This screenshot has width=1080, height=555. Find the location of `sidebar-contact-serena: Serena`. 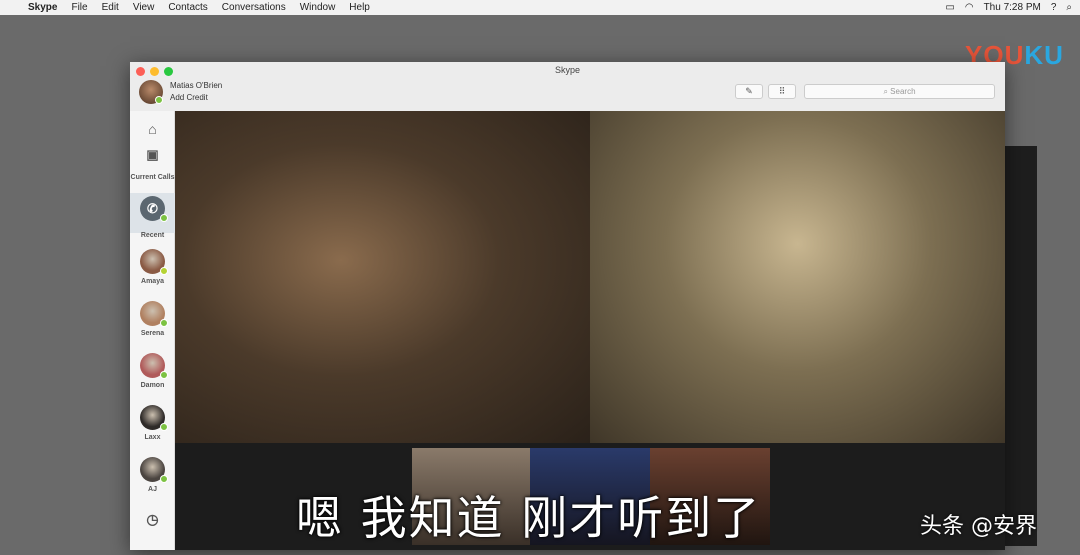

sidebar-contact-serena: Serena is located at coordinates (152, 319).